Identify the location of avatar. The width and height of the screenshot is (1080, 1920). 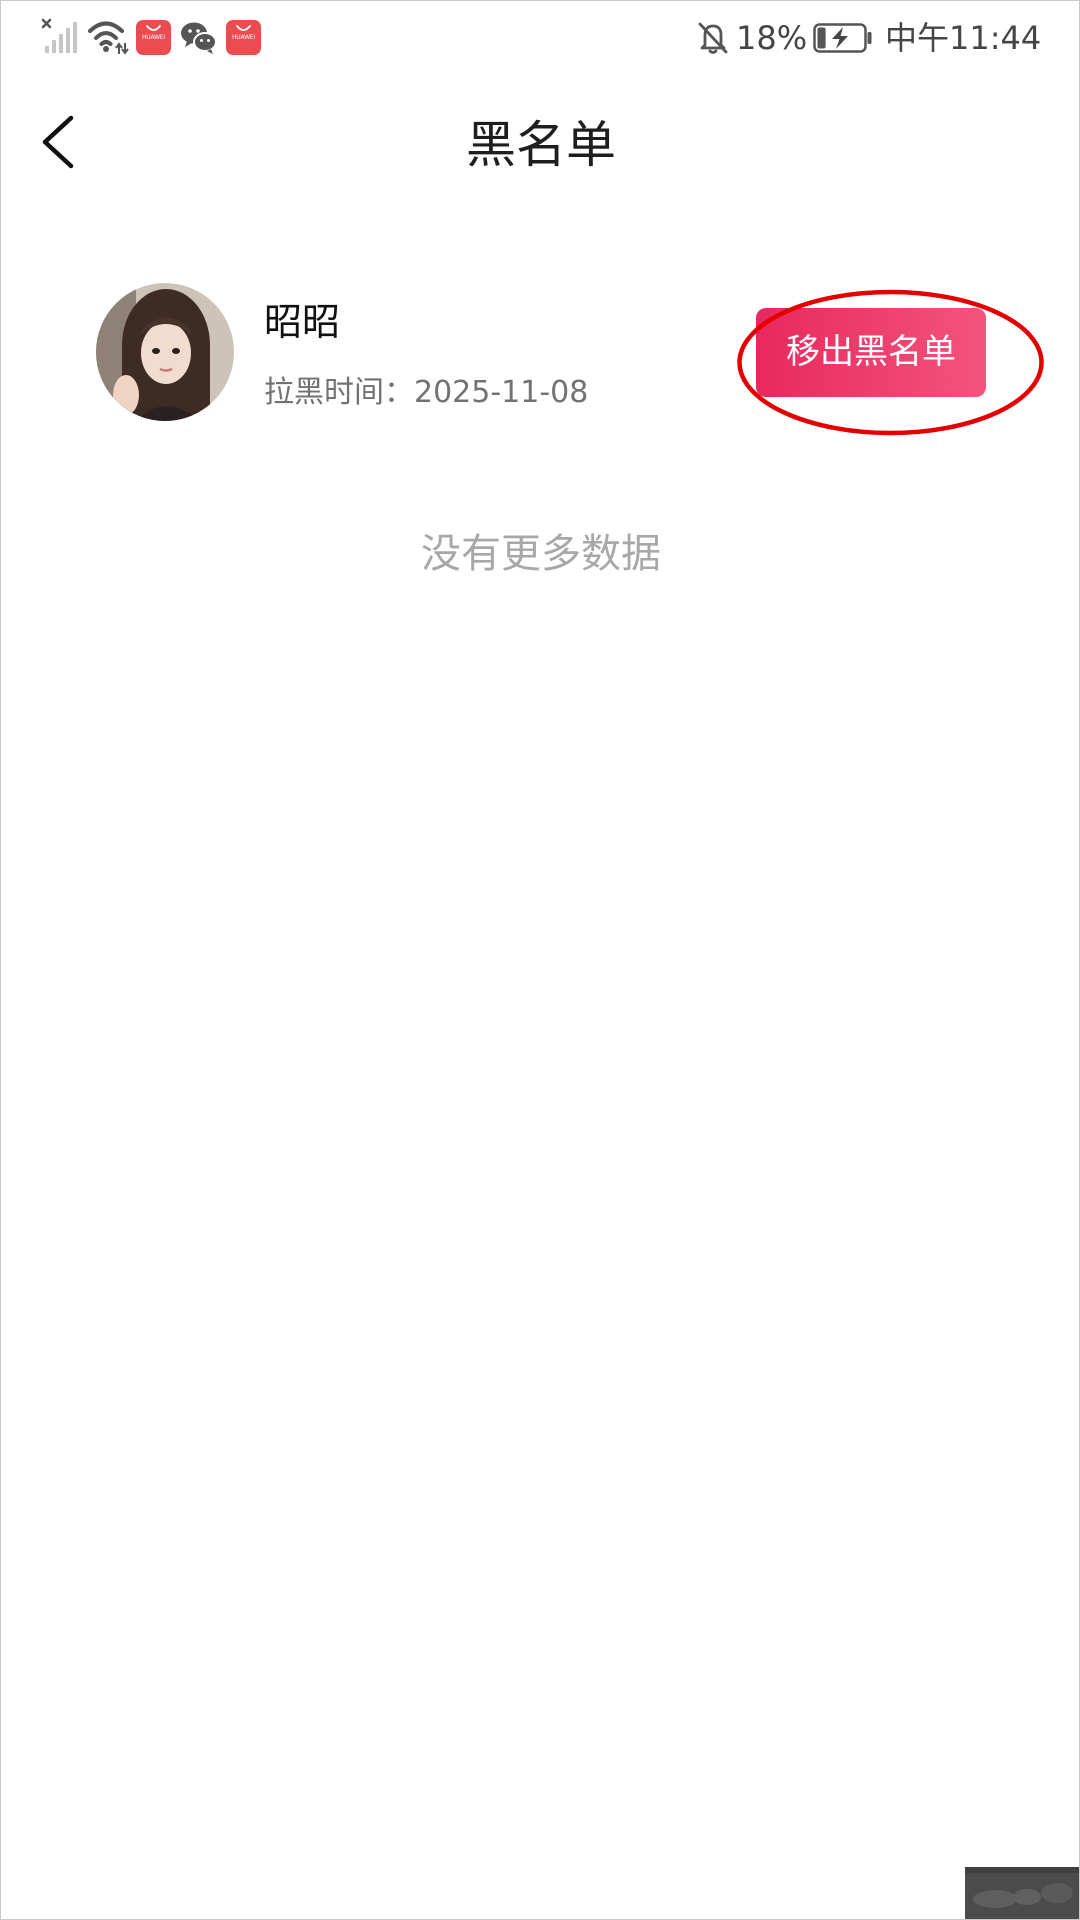
(165, 352).